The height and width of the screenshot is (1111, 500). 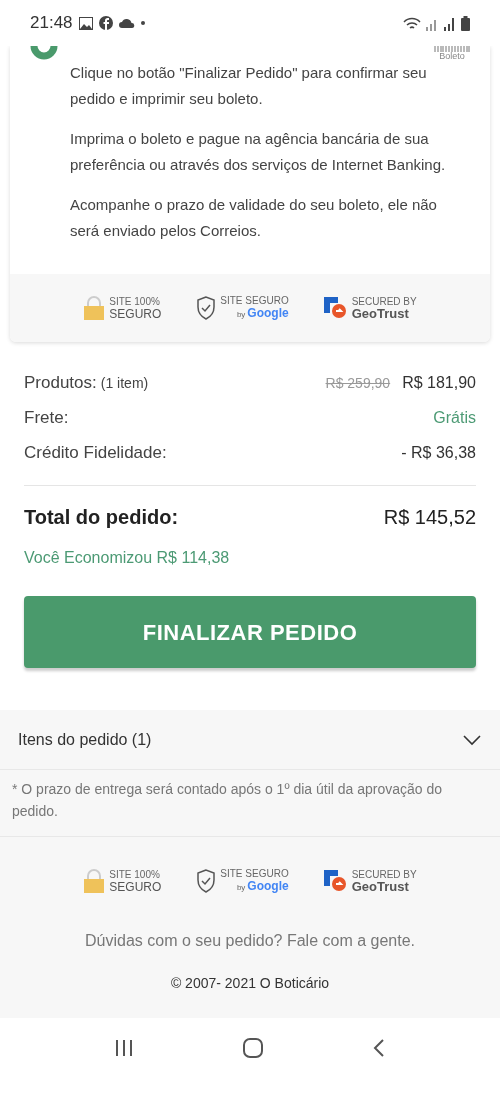 I want to click on back-icon, so click(x=379, y=1048).